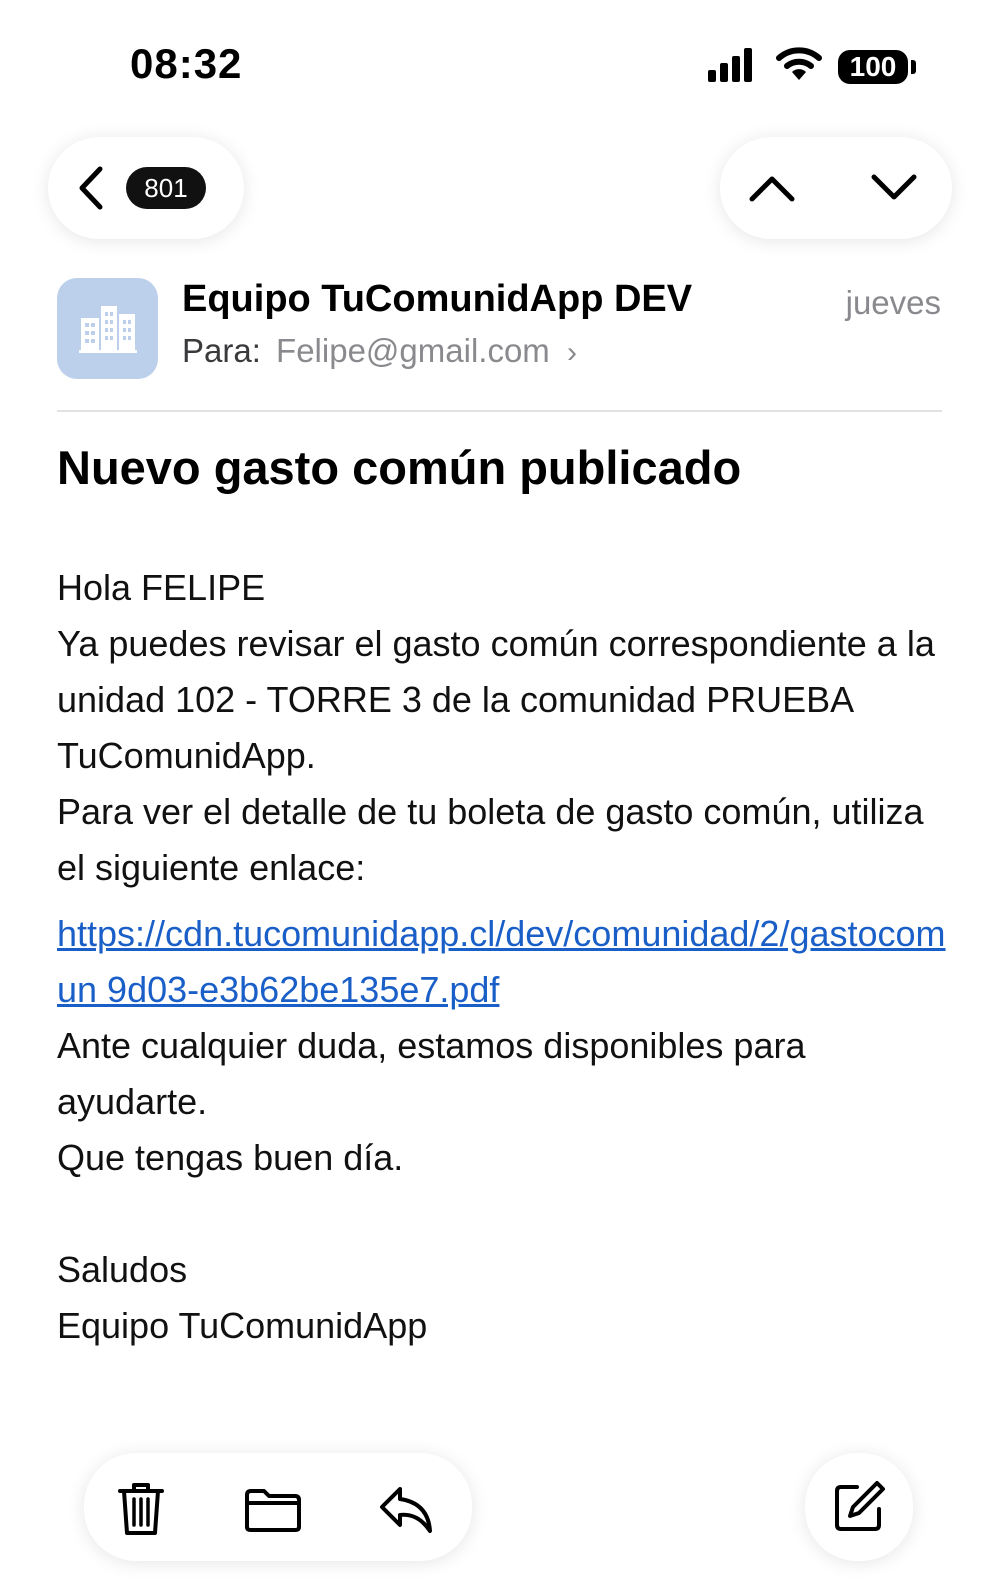 The width and height of the screenshot is (989, 1590). Describe the element at coordinates (141, 1509) in the screenshot. I see `trash-icon` at that location.